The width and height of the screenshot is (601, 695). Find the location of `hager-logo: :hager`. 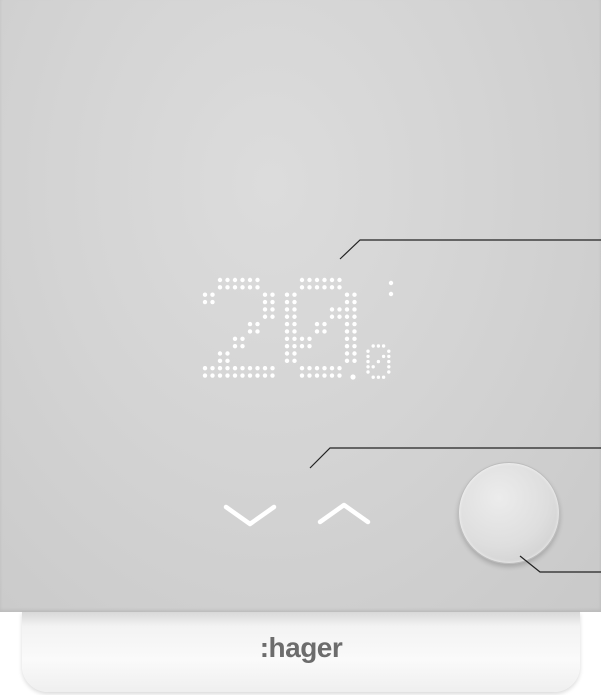

hager-logo: :hager is located at coordinates (301, 647).